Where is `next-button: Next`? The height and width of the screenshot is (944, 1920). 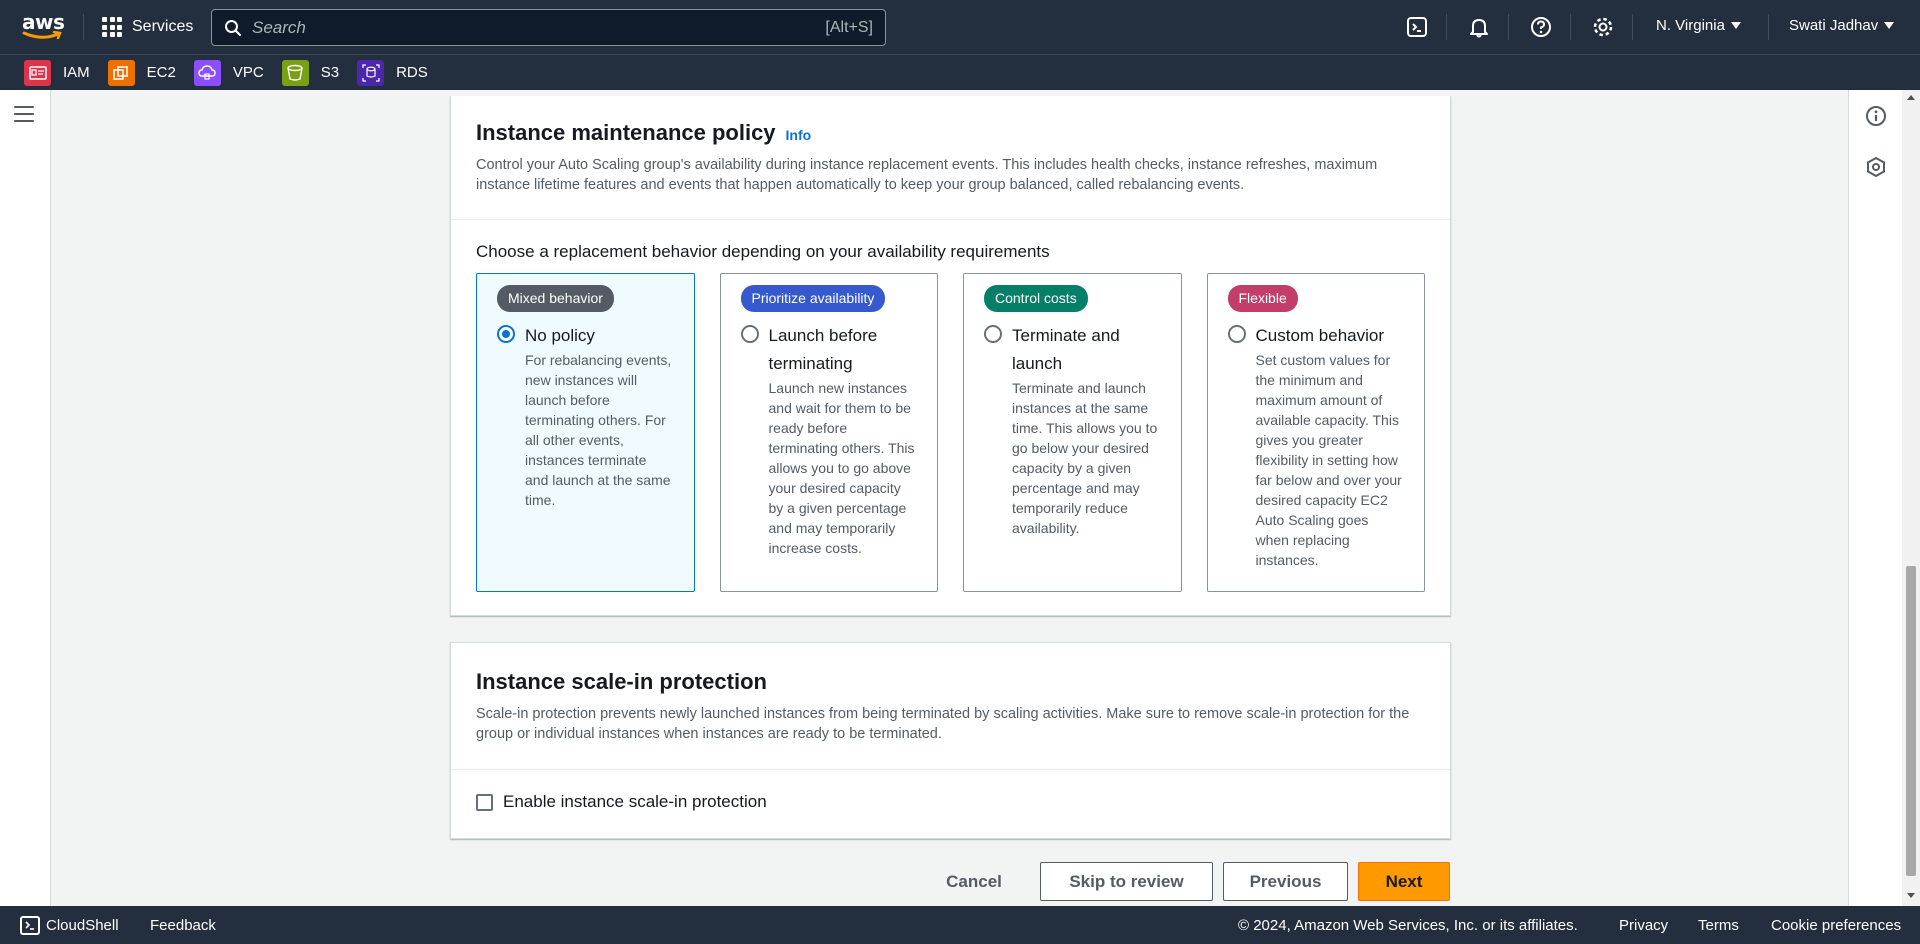 next-button: Next is located at coordinates (1404, 881).